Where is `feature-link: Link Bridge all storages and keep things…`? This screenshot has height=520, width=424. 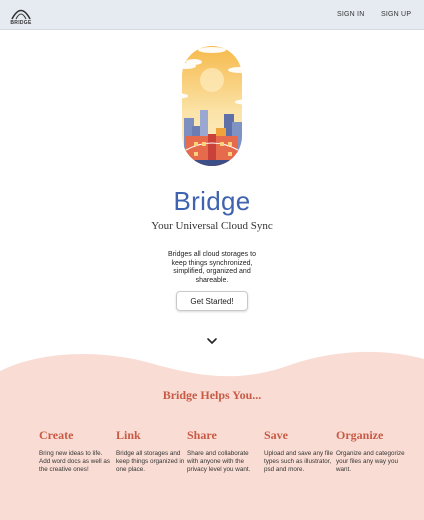 feature-link: Link Bridge all storages and keep things… is located at coordinates (152, 451).